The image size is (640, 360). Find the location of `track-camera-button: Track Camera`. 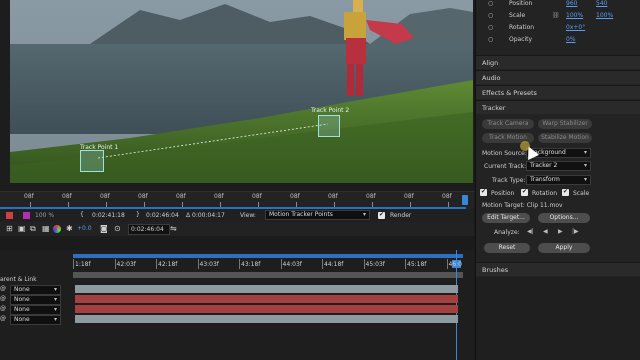

track-camera-button: Track Camera is located at coordinates (508, 124).